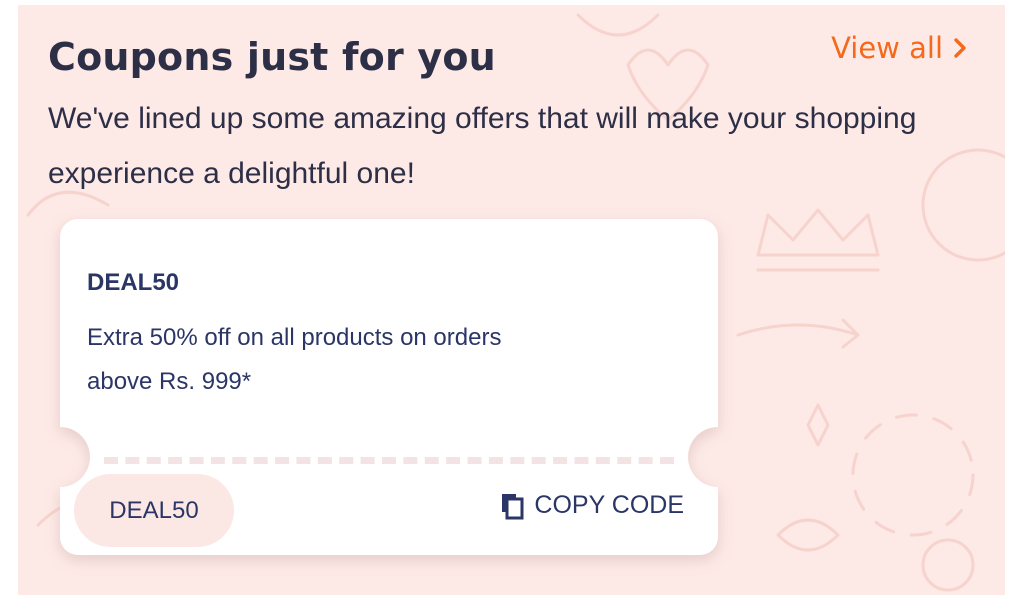 Image resolution: width=1024 pixels, height=607 pixels. I want to click on view-all-link: View all, so click(899, 48).